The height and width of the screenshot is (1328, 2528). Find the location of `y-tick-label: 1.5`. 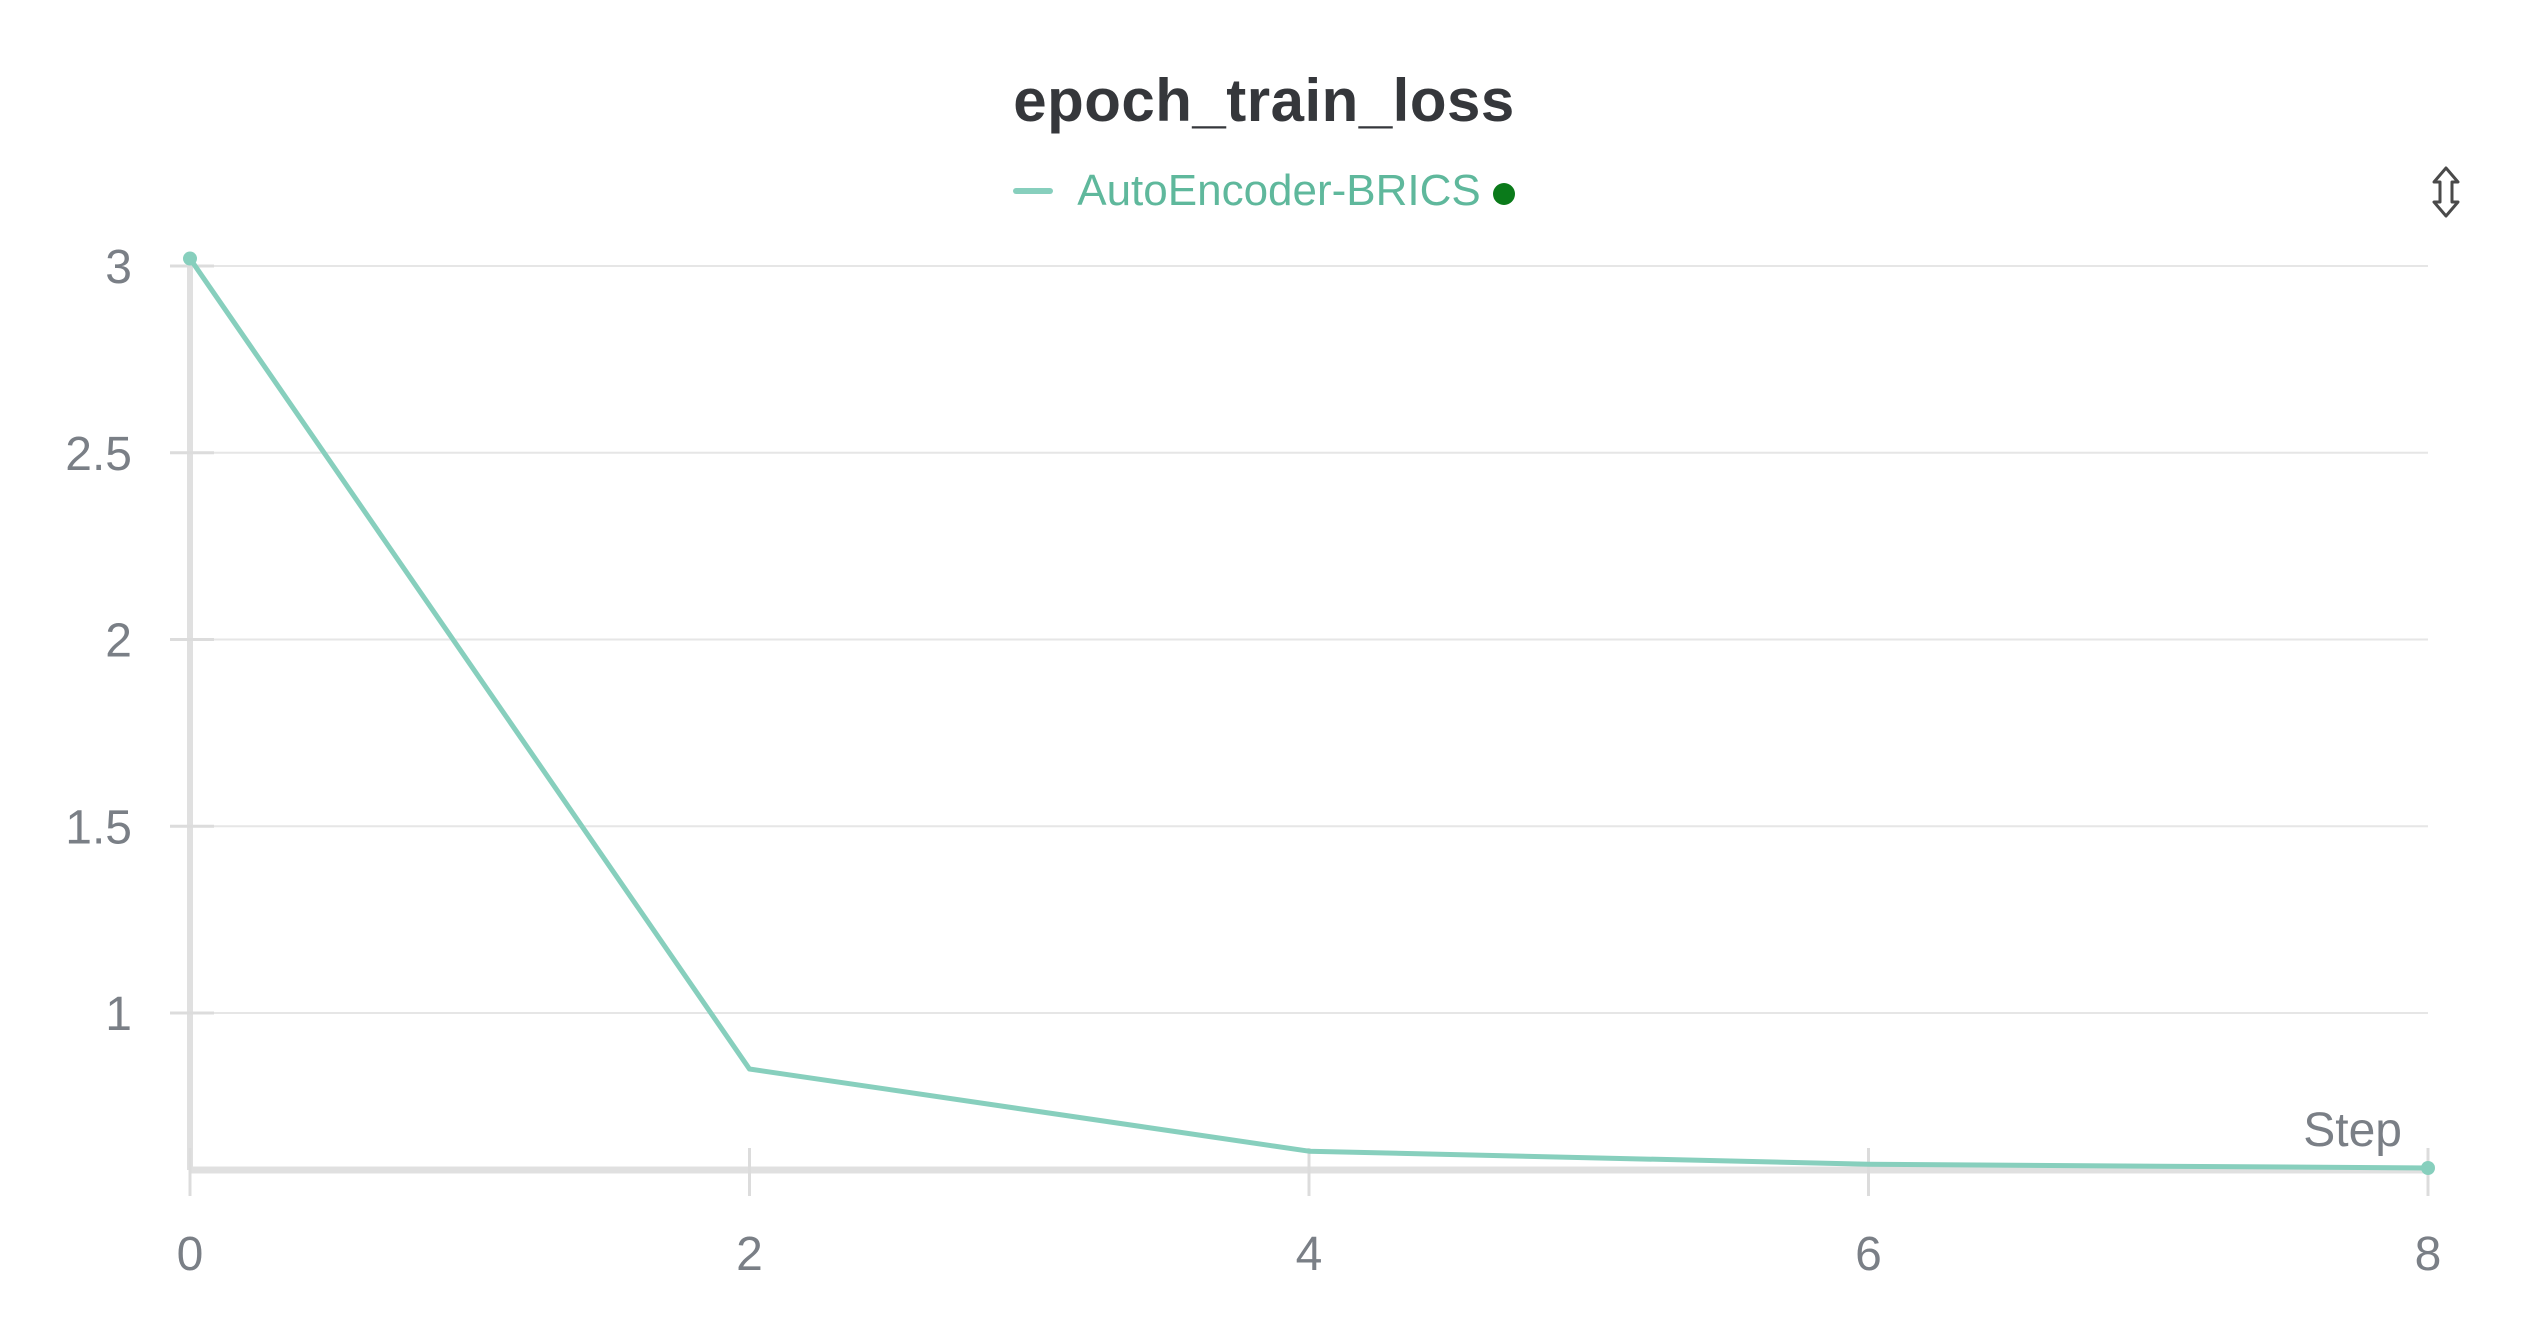

y-tick-label: 1.5 is located at coordinates (98, 827).